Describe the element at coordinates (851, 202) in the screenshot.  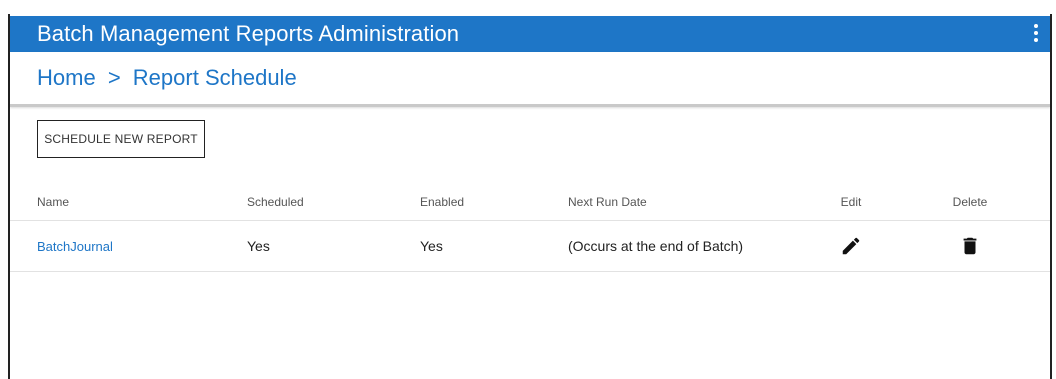
I see `header-edit: Edit` at that location.